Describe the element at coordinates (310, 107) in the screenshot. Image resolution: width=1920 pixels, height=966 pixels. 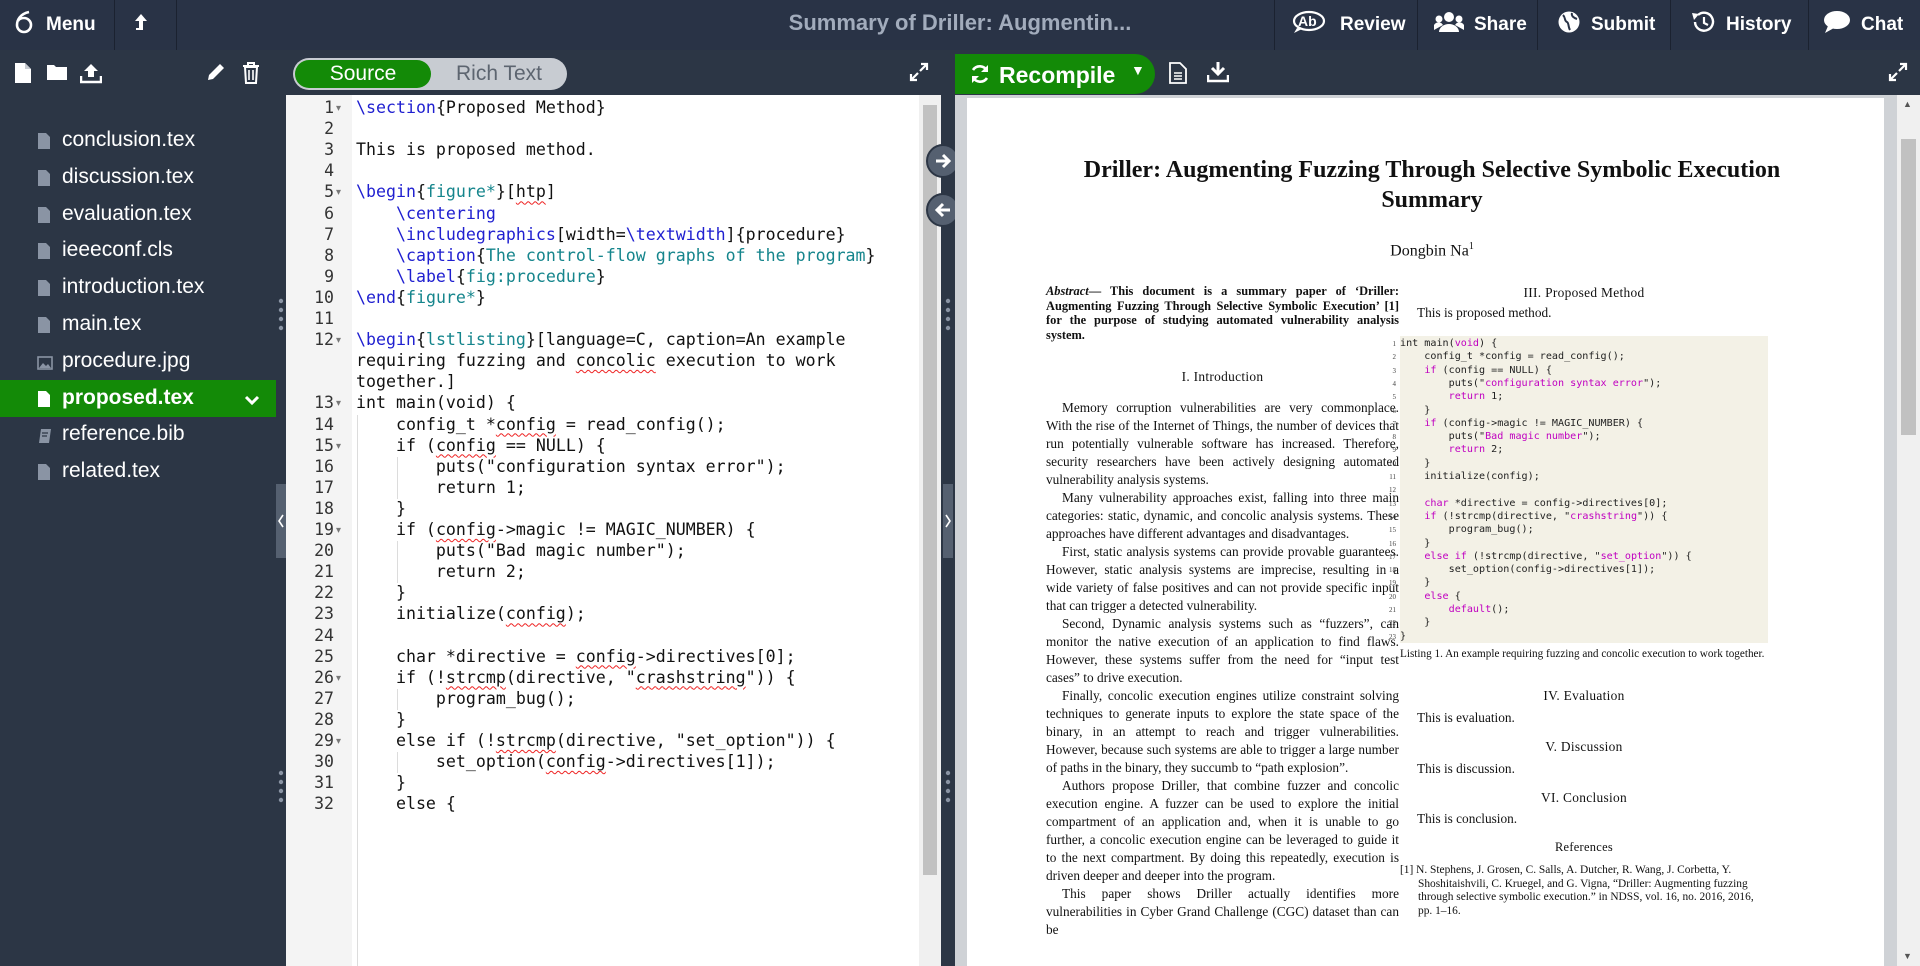
I see `line-number: 1` at that location.